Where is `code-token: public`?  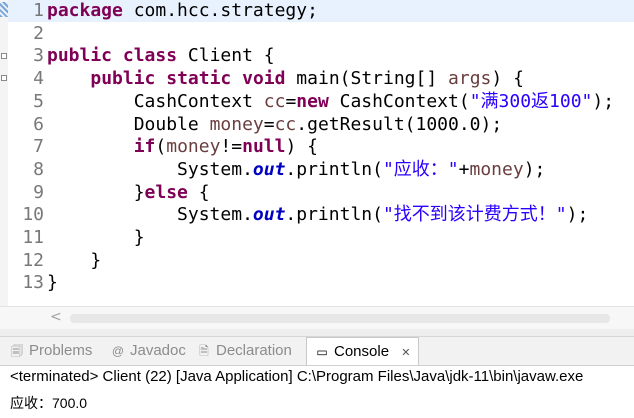
code-token: public is located at coordinates (80, 56).